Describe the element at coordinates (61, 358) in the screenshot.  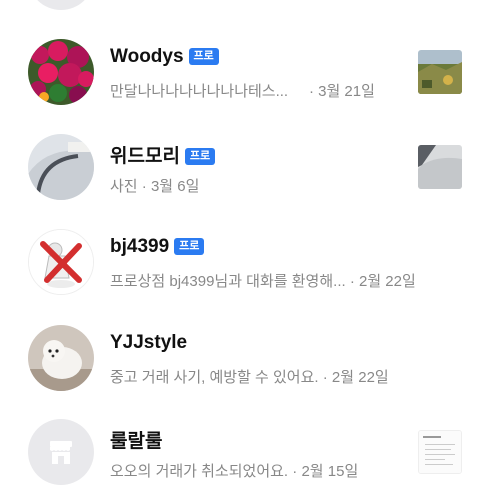
I see `dog-photo-avatar` at that location.